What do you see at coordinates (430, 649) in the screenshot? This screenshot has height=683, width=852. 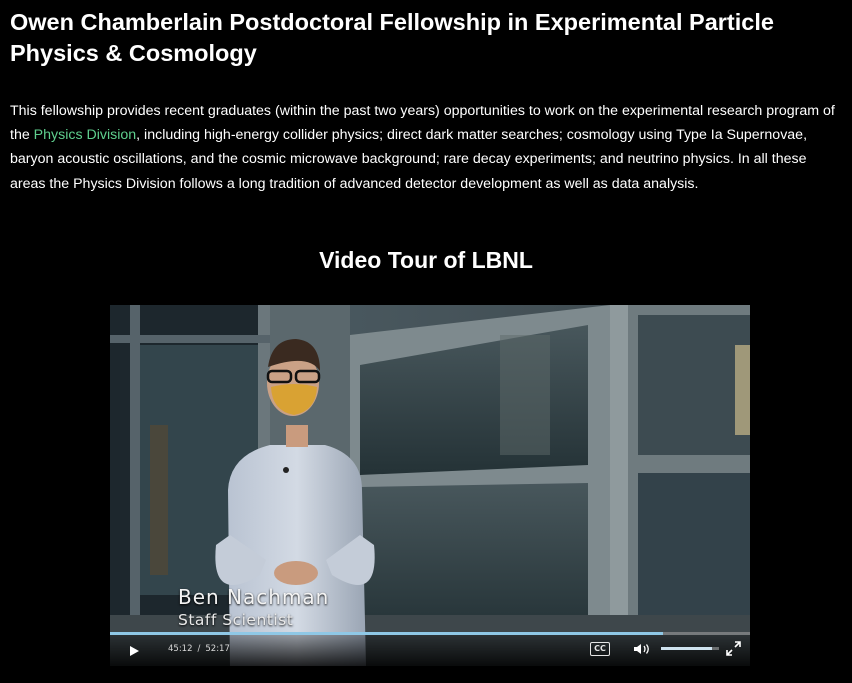 I see `video-controls: 45:12/52:17 CC` at bounding box center [430, 649].